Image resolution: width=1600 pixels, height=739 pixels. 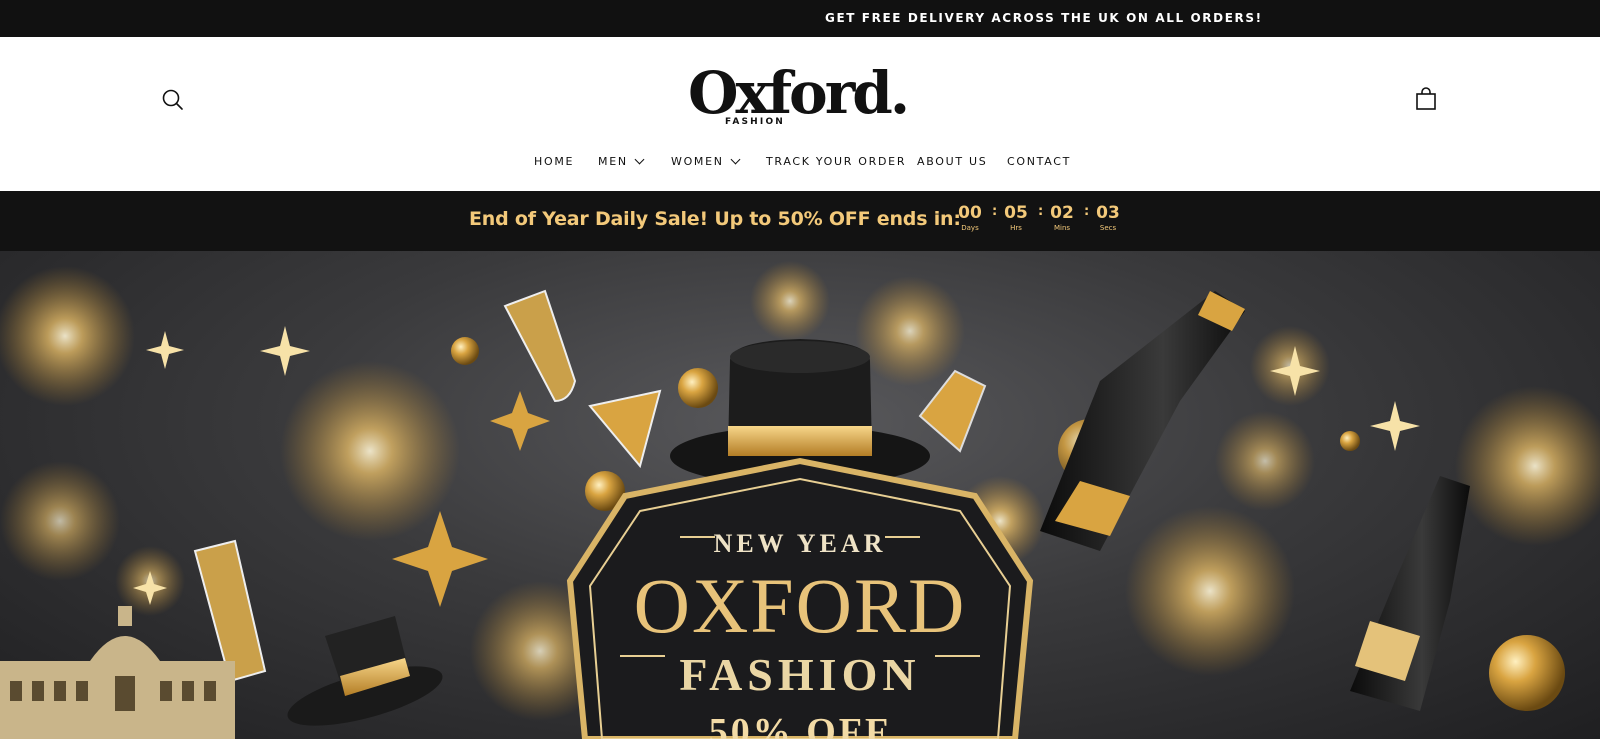 I want to click on nav-item-contact: CONTACT, so click(x=1039, y=162).